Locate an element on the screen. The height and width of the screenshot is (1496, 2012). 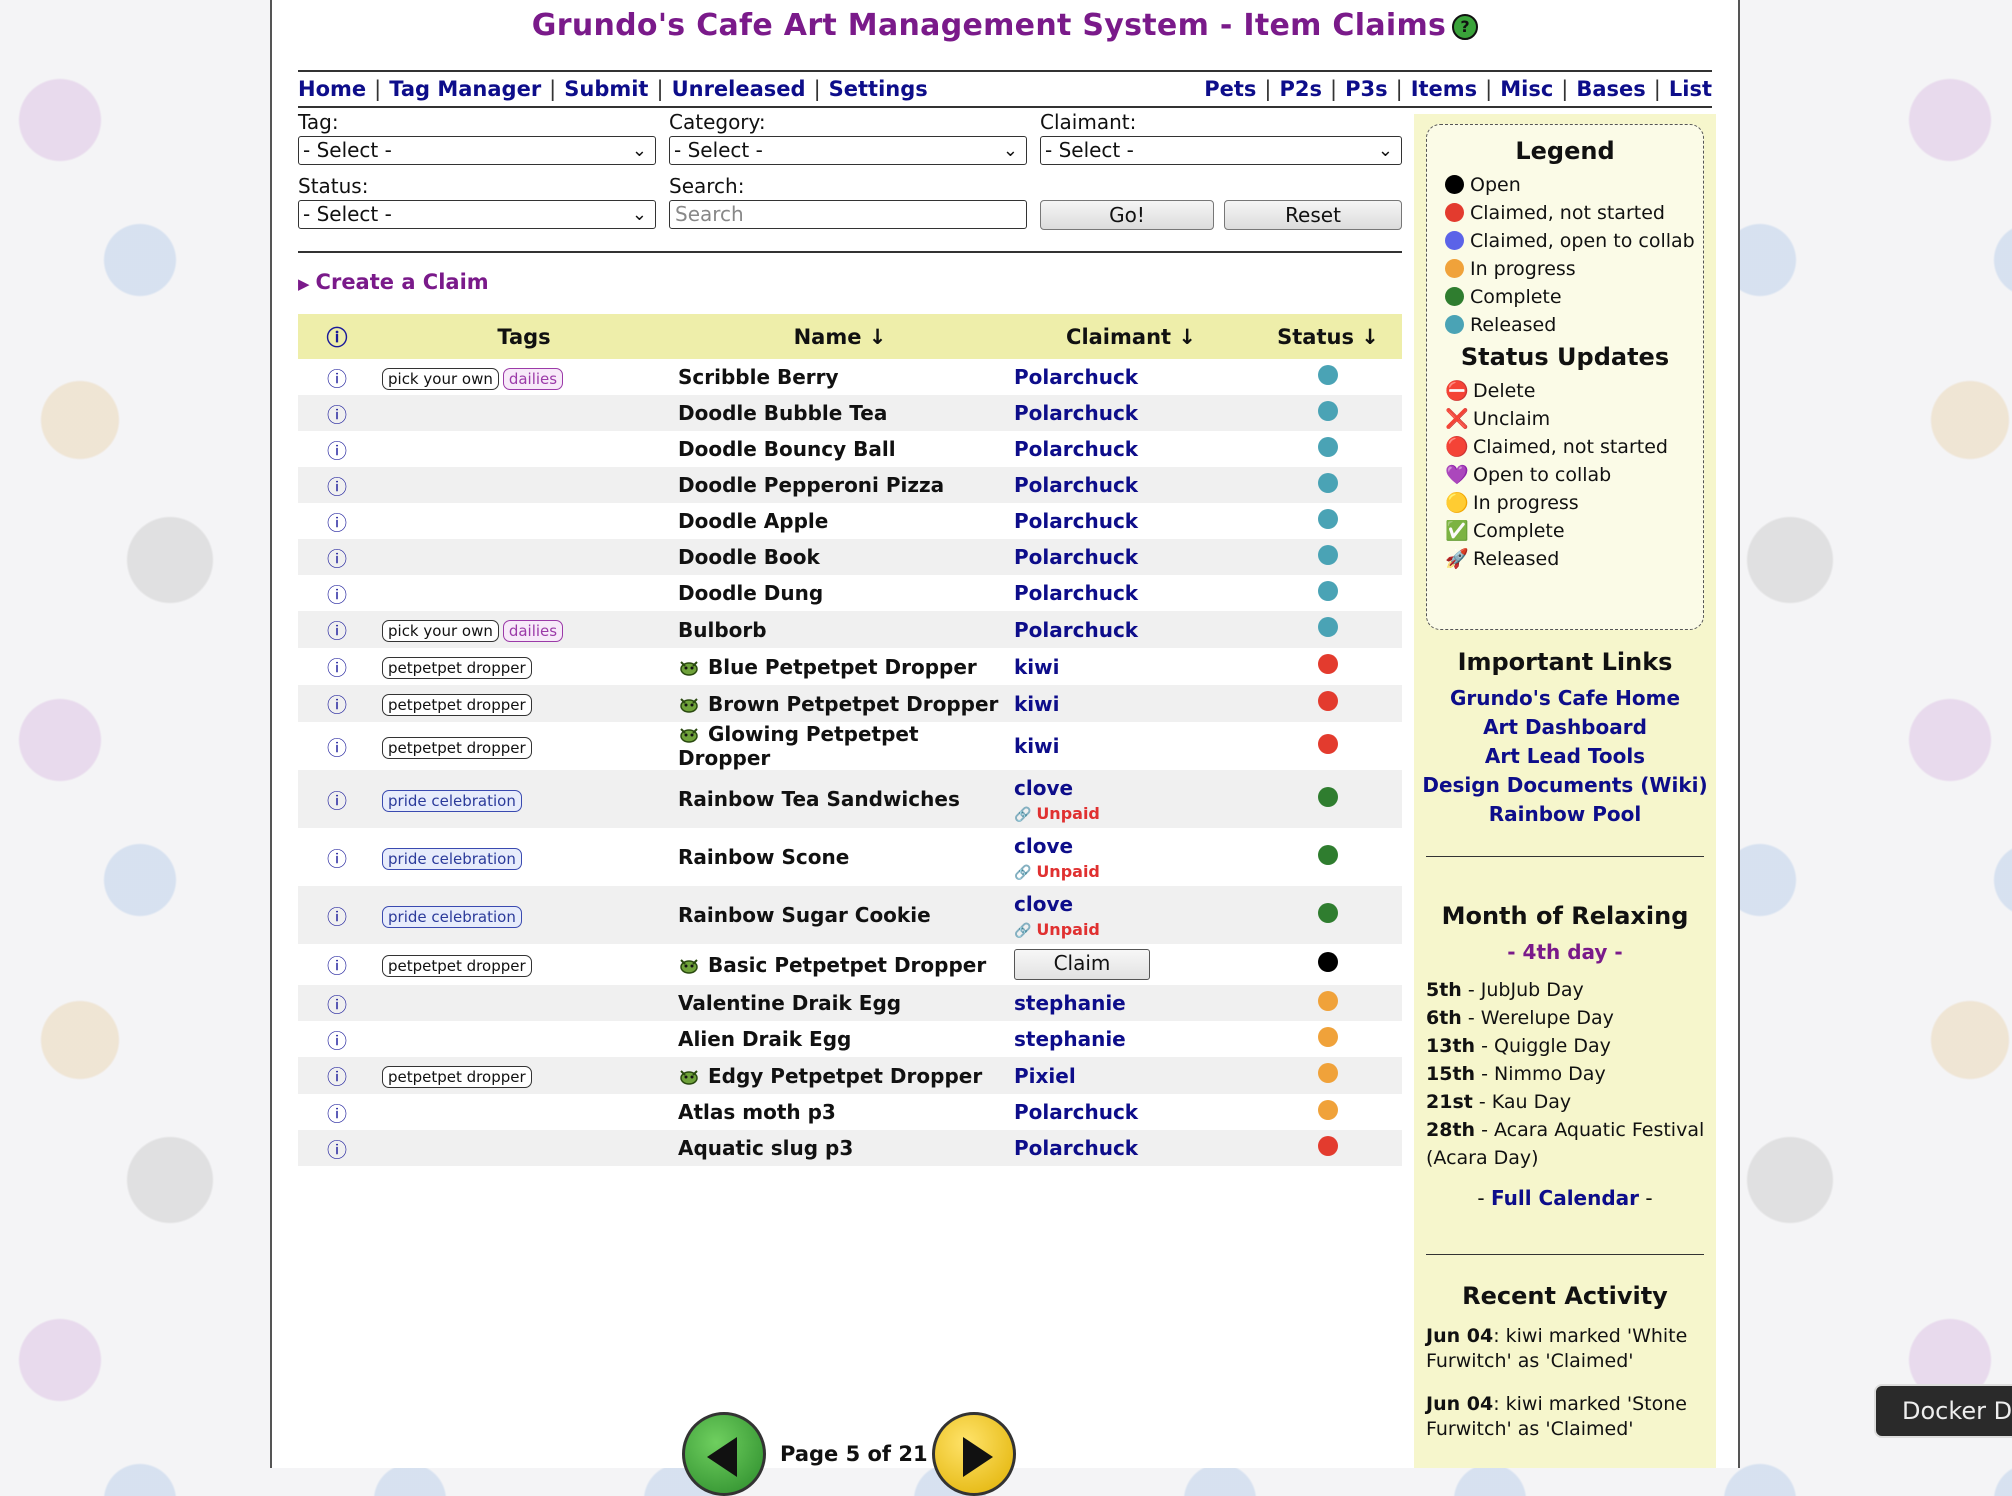
reset-button: Reset is located at coordinates (1313, 215).